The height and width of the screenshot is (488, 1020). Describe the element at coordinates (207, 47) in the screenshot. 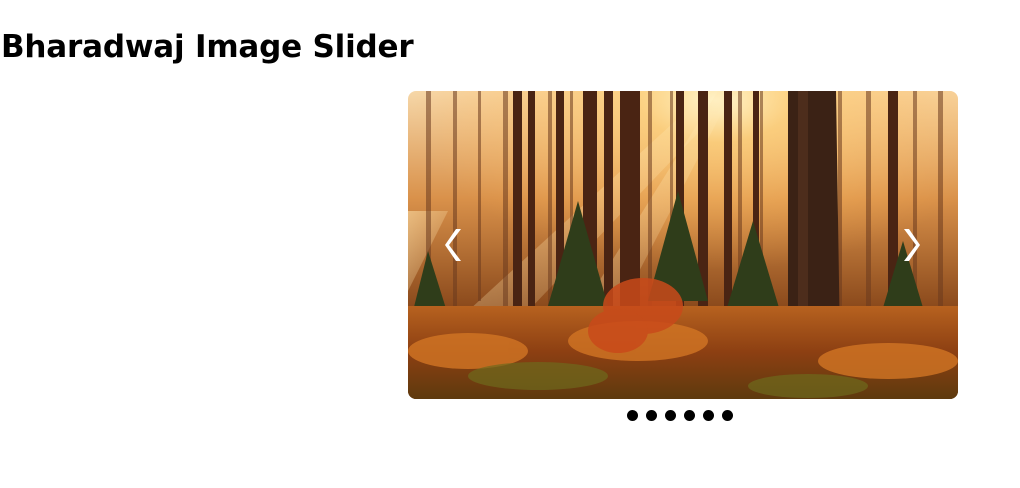

I see `page-title: Bharadwaj Image Slider` at that location.